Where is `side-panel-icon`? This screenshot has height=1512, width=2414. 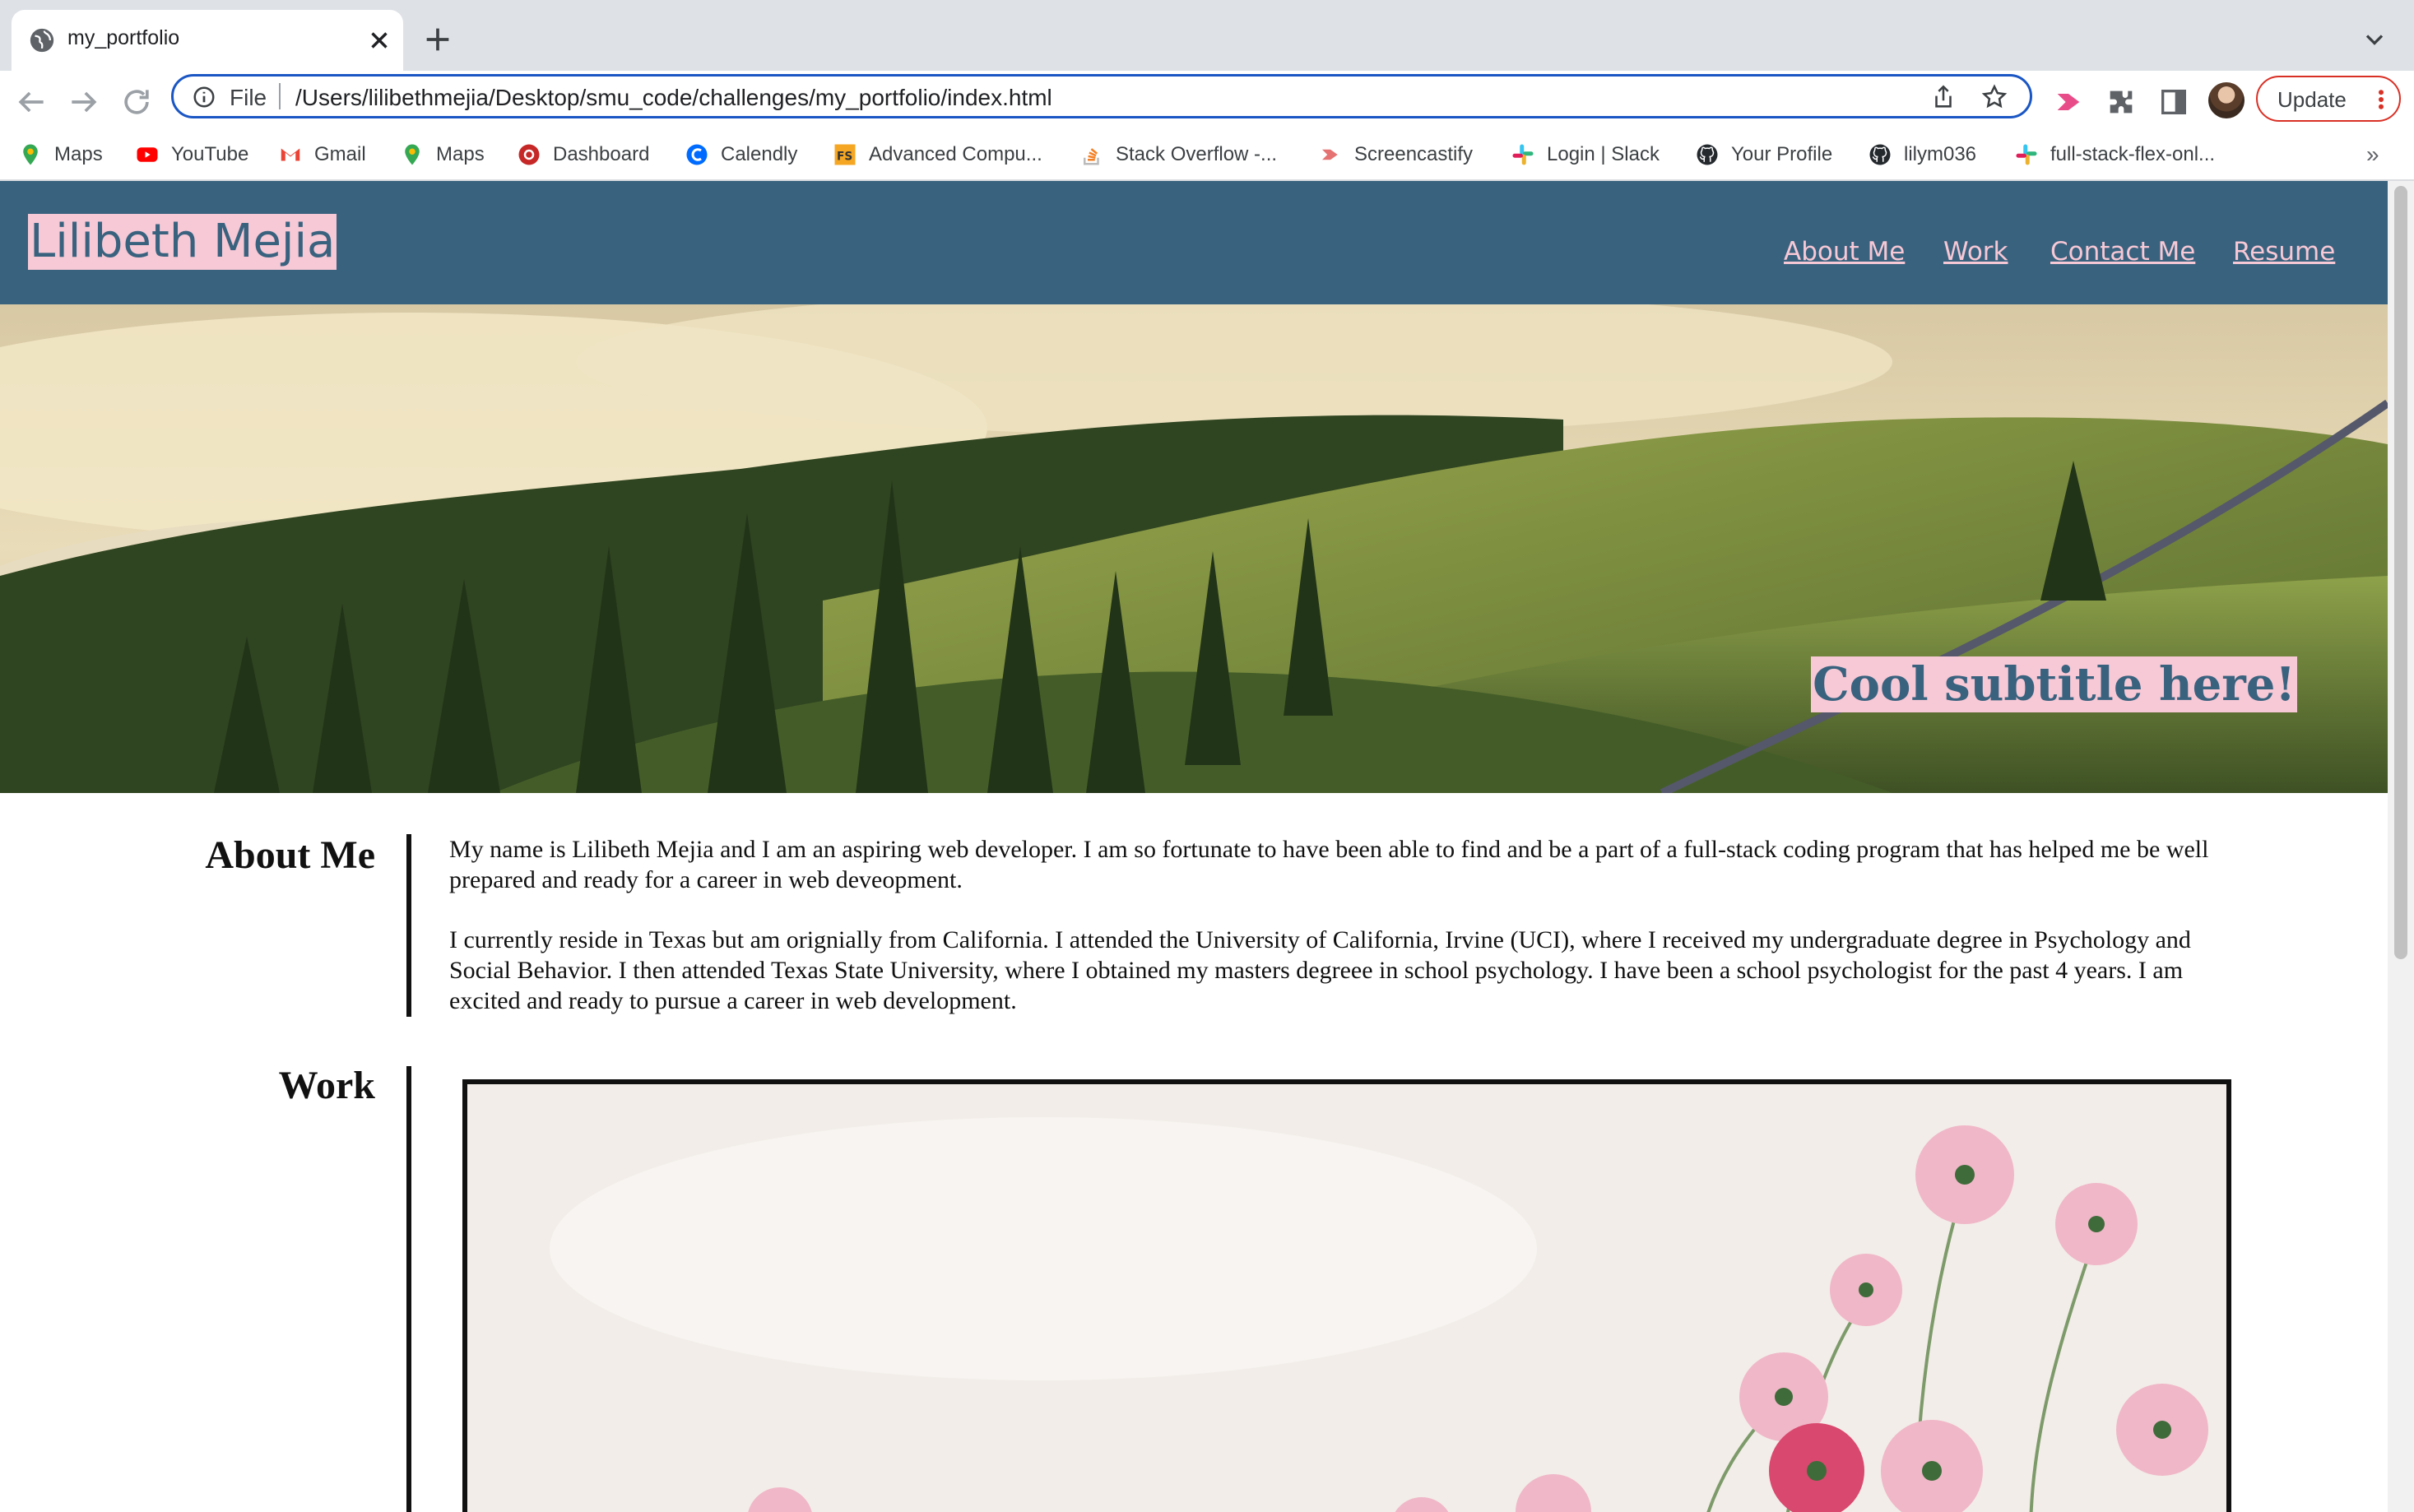 side-panel-icon is located at coordinates (2173, 102).